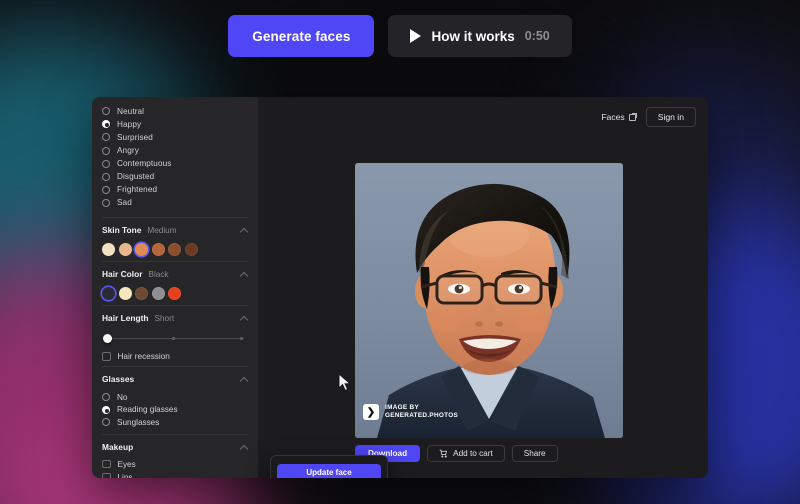  Describe the element at coordinates (613, 117) in the screenshot. I see `faces-link-label: Faces` at that location.